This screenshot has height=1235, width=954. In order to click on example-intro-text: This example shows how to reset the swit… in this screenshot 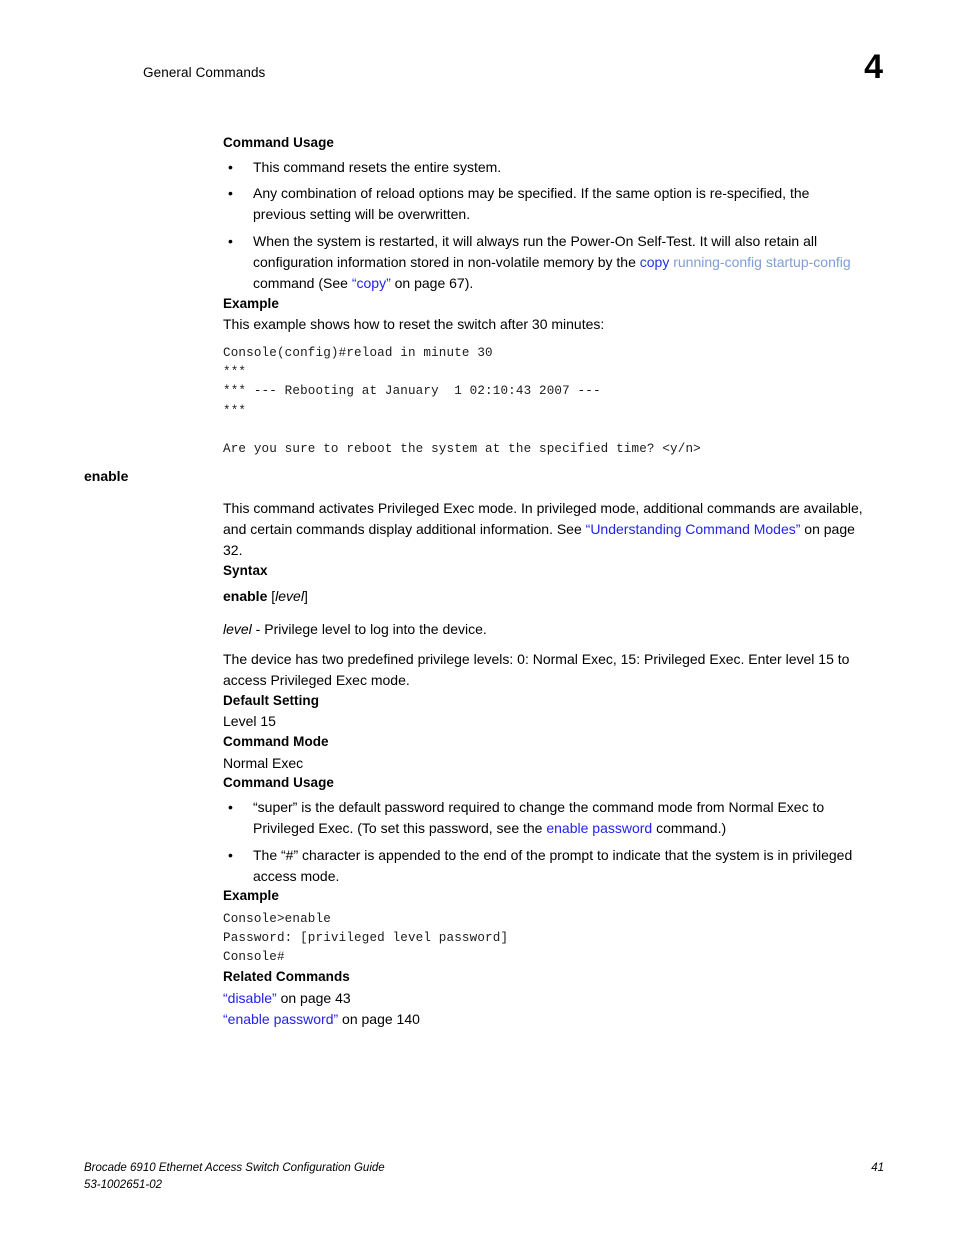, I will do `click(414, 324)`.